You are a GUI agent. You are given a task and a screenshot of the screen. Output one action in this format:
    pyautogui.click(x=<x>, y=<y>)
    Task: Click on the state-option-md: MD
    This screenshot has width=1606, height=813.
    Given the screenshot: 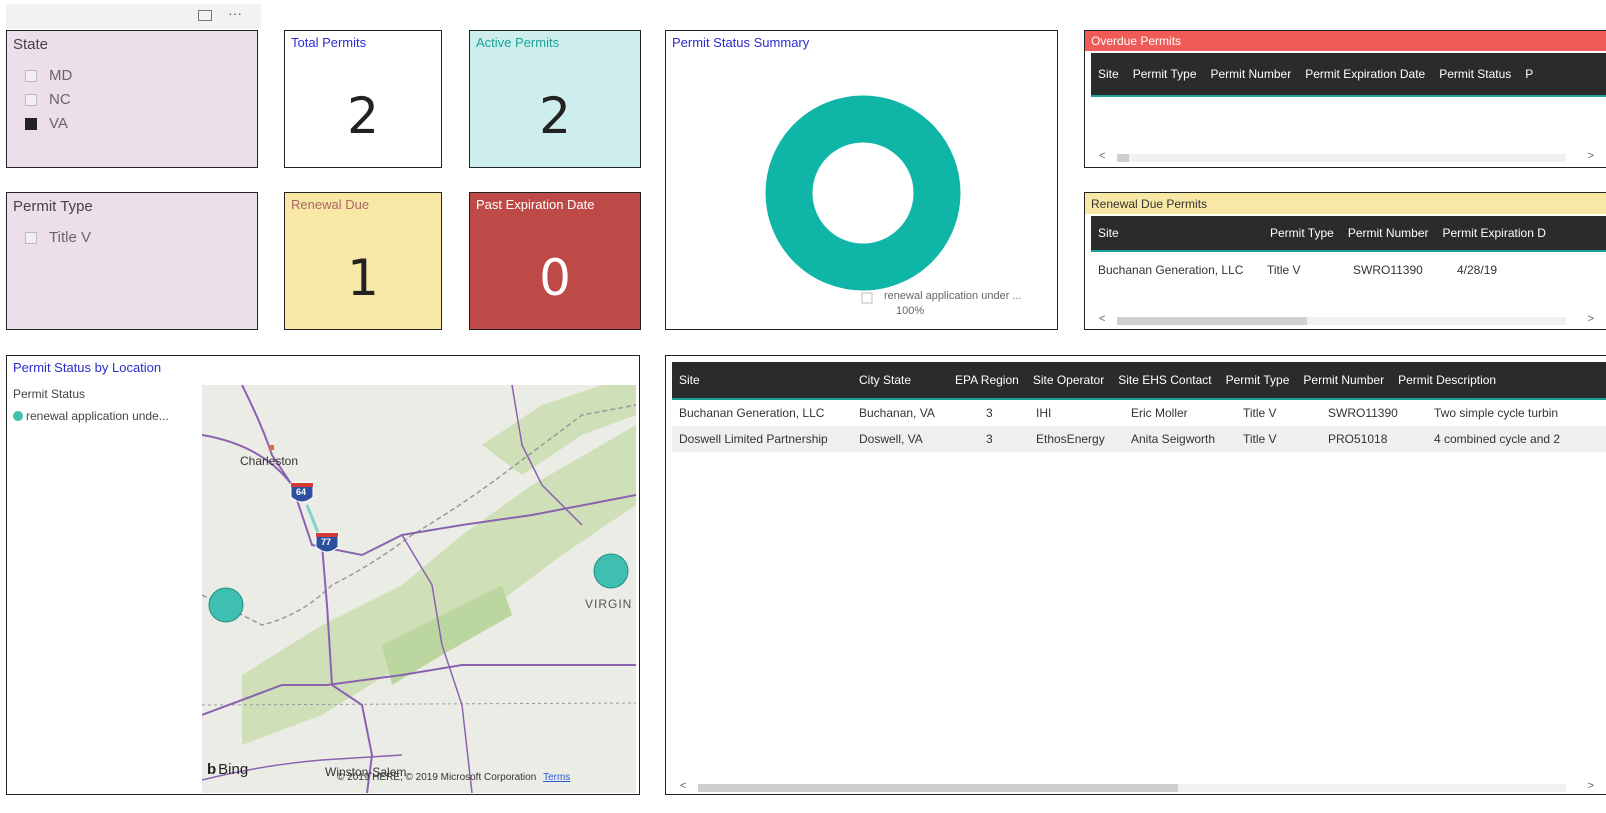 What is the action you would take?
    pyautogui.click(x=48, y=75)
    